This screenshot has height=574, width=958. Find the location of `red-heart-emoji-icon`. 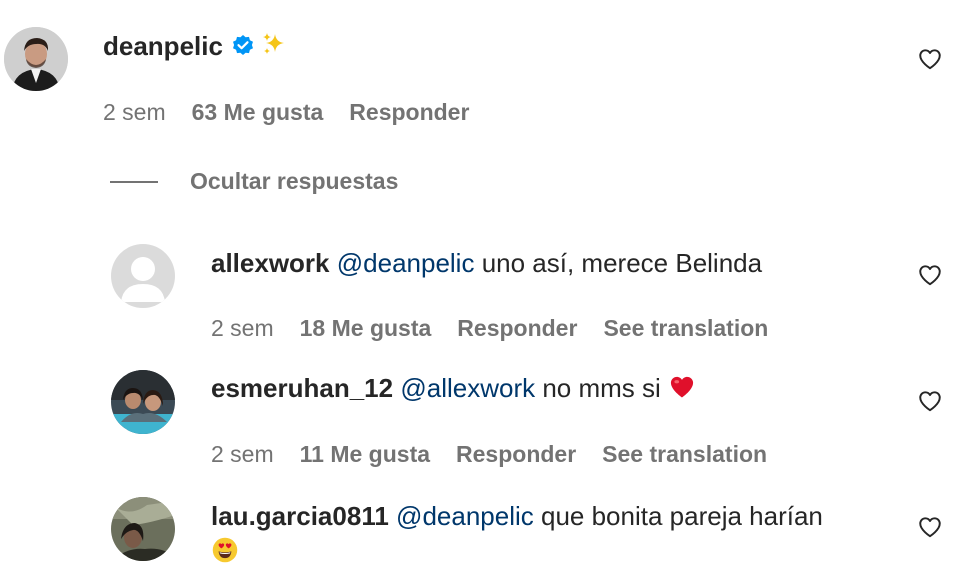

red-heart-emoji-icon is located at coordinates (682, 391).